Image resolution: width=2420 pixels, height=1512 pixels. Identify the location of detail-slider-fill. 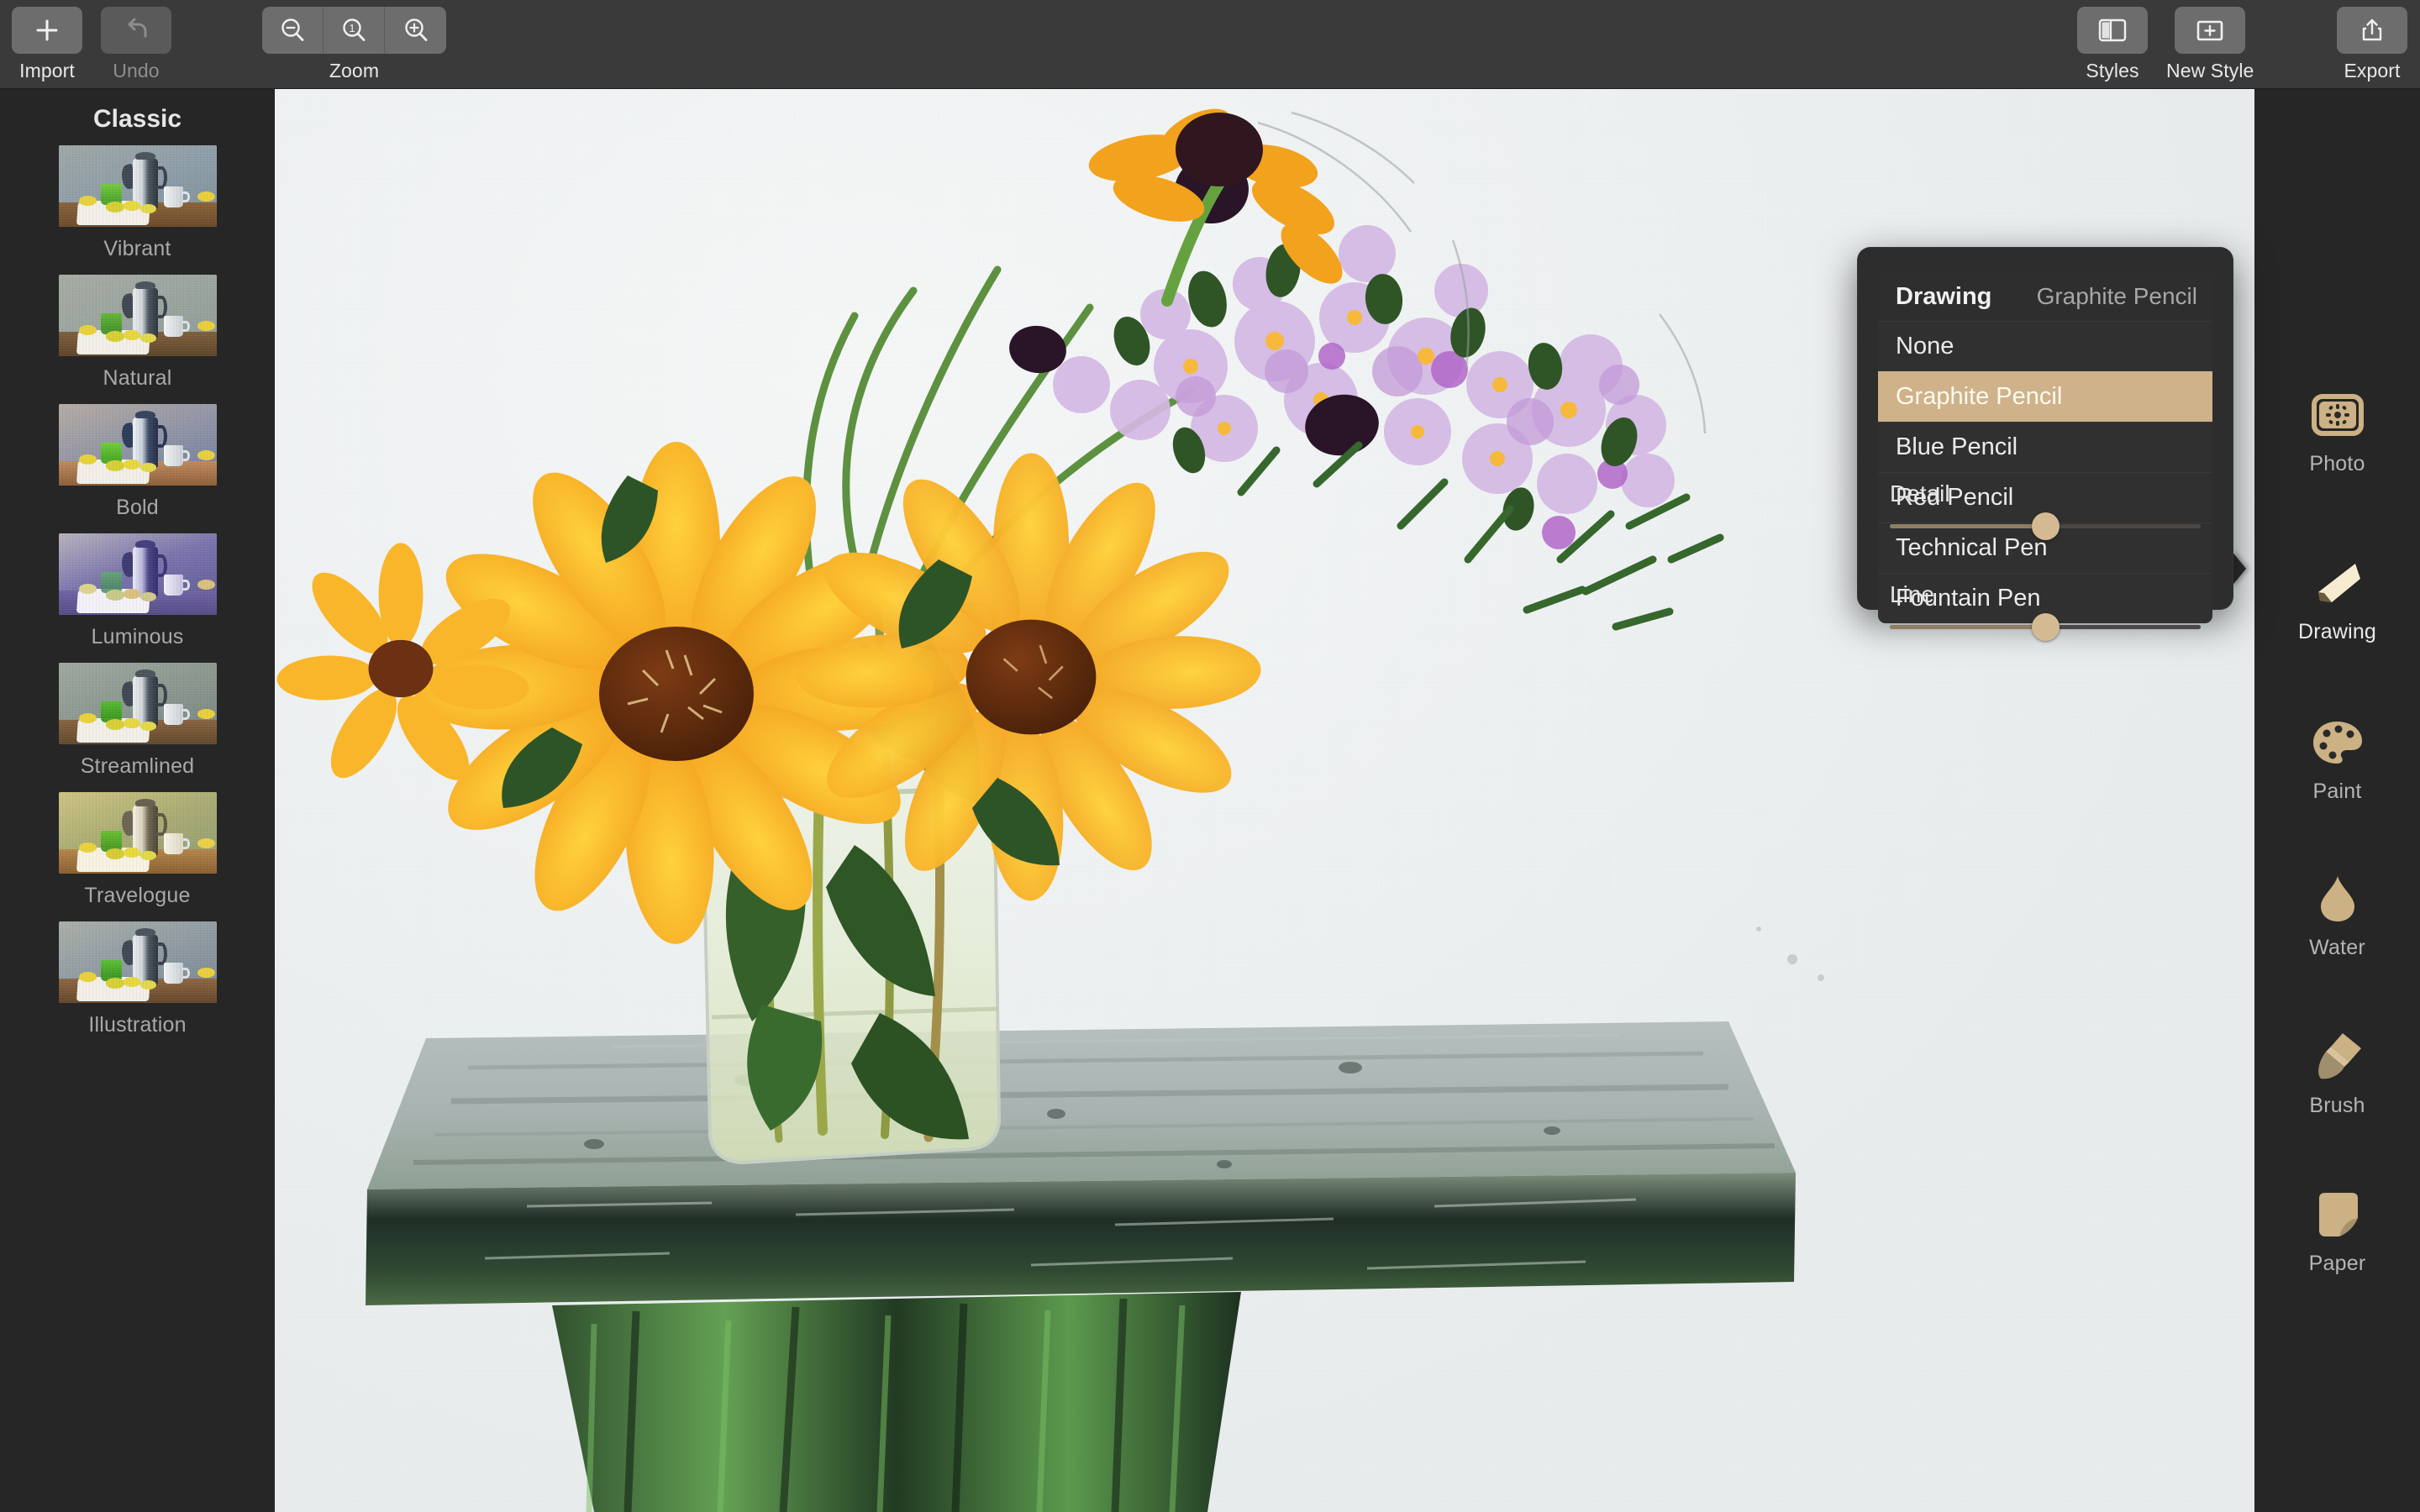
(1968, 526).